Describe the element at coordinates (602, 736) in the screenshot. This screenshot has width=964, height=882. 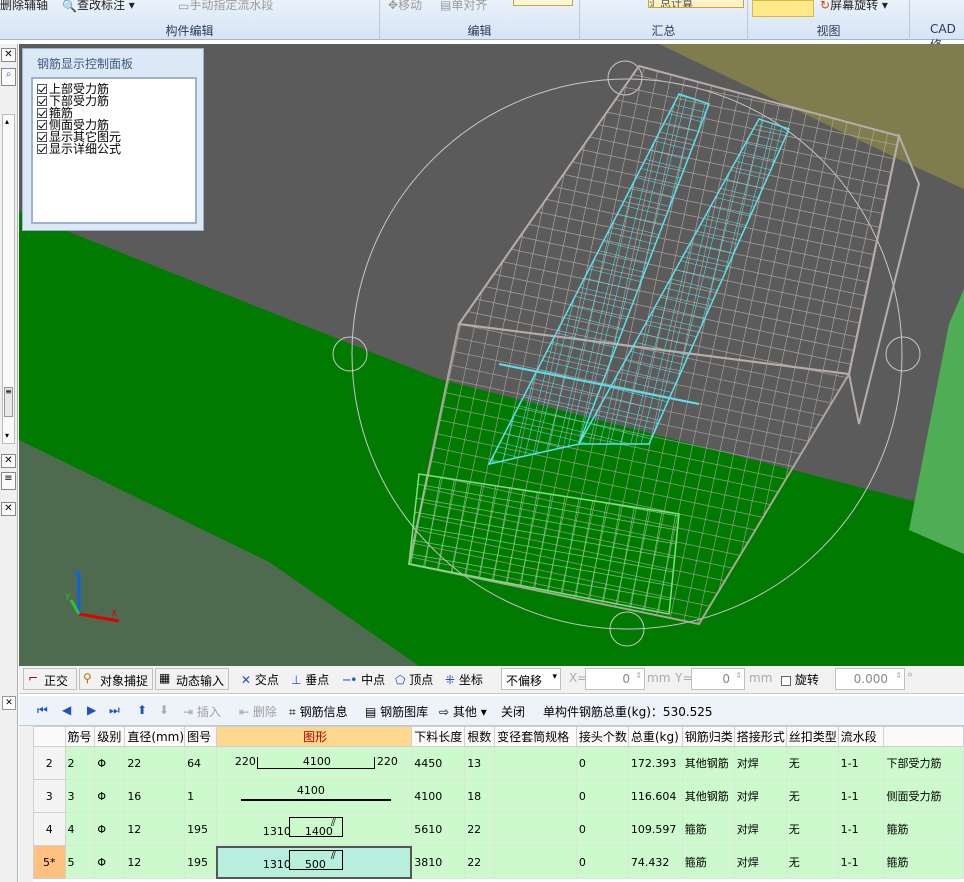
I see `col-header: 接头个数` at that location.